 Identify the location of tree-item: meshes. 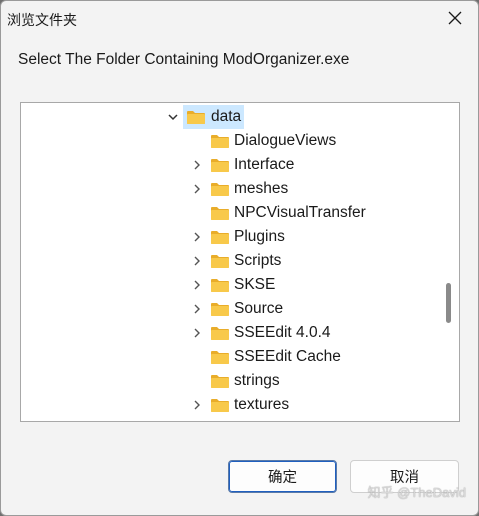
(230, 189).